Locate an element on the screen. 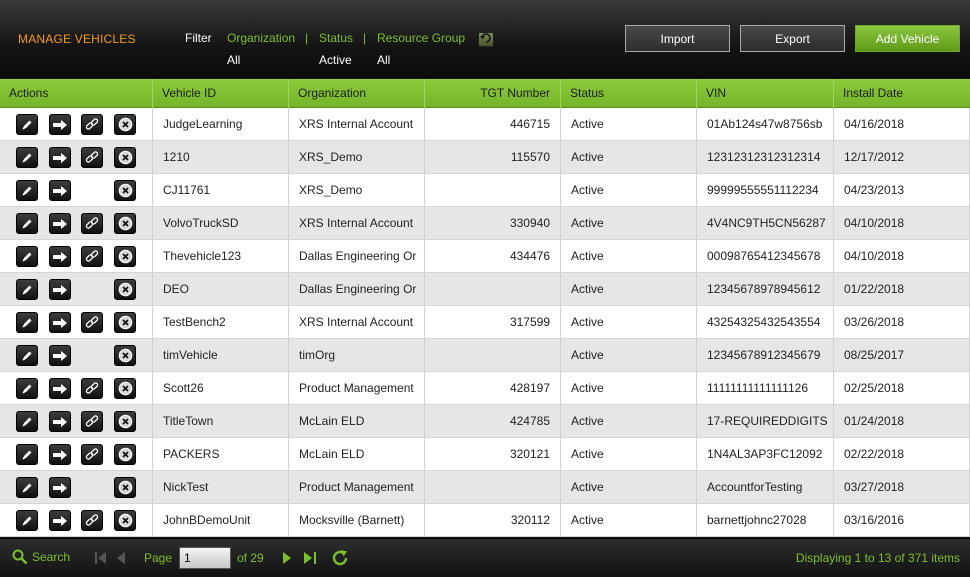  page-number-input is located at coordinates (205, 558).